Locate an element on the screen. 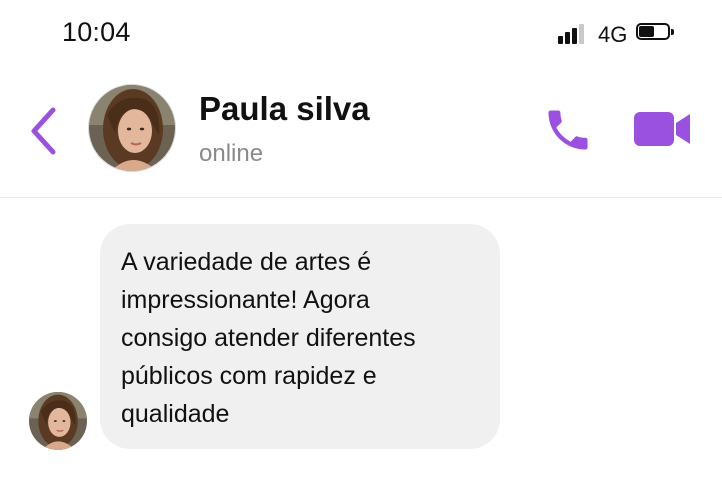  contact-status: online is located at coordinates (231, 153).